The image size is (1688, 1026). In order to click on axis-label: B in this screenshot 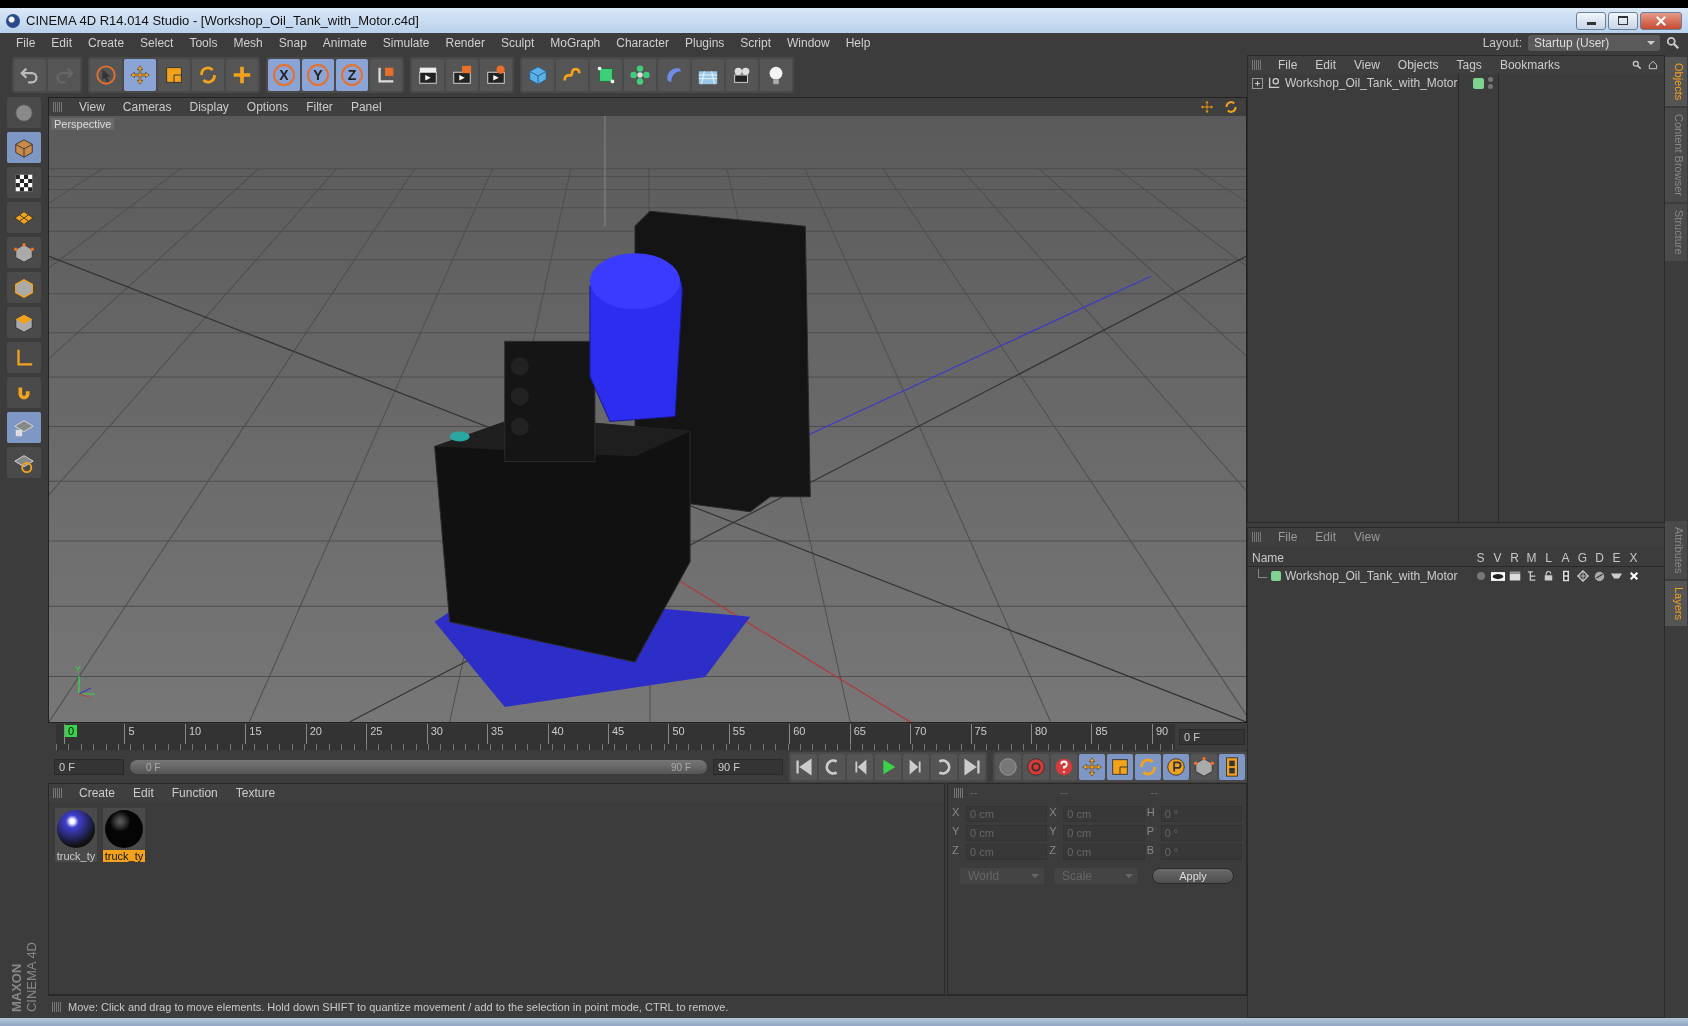, I will do `click(1150, 851)`.